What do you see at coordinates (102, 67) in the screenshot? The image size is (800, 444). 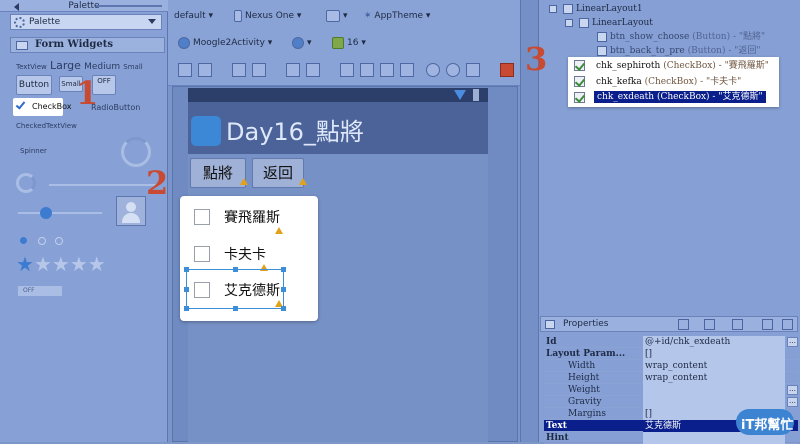 I see `medium-label: Medium` at bounding box center [102, 67].